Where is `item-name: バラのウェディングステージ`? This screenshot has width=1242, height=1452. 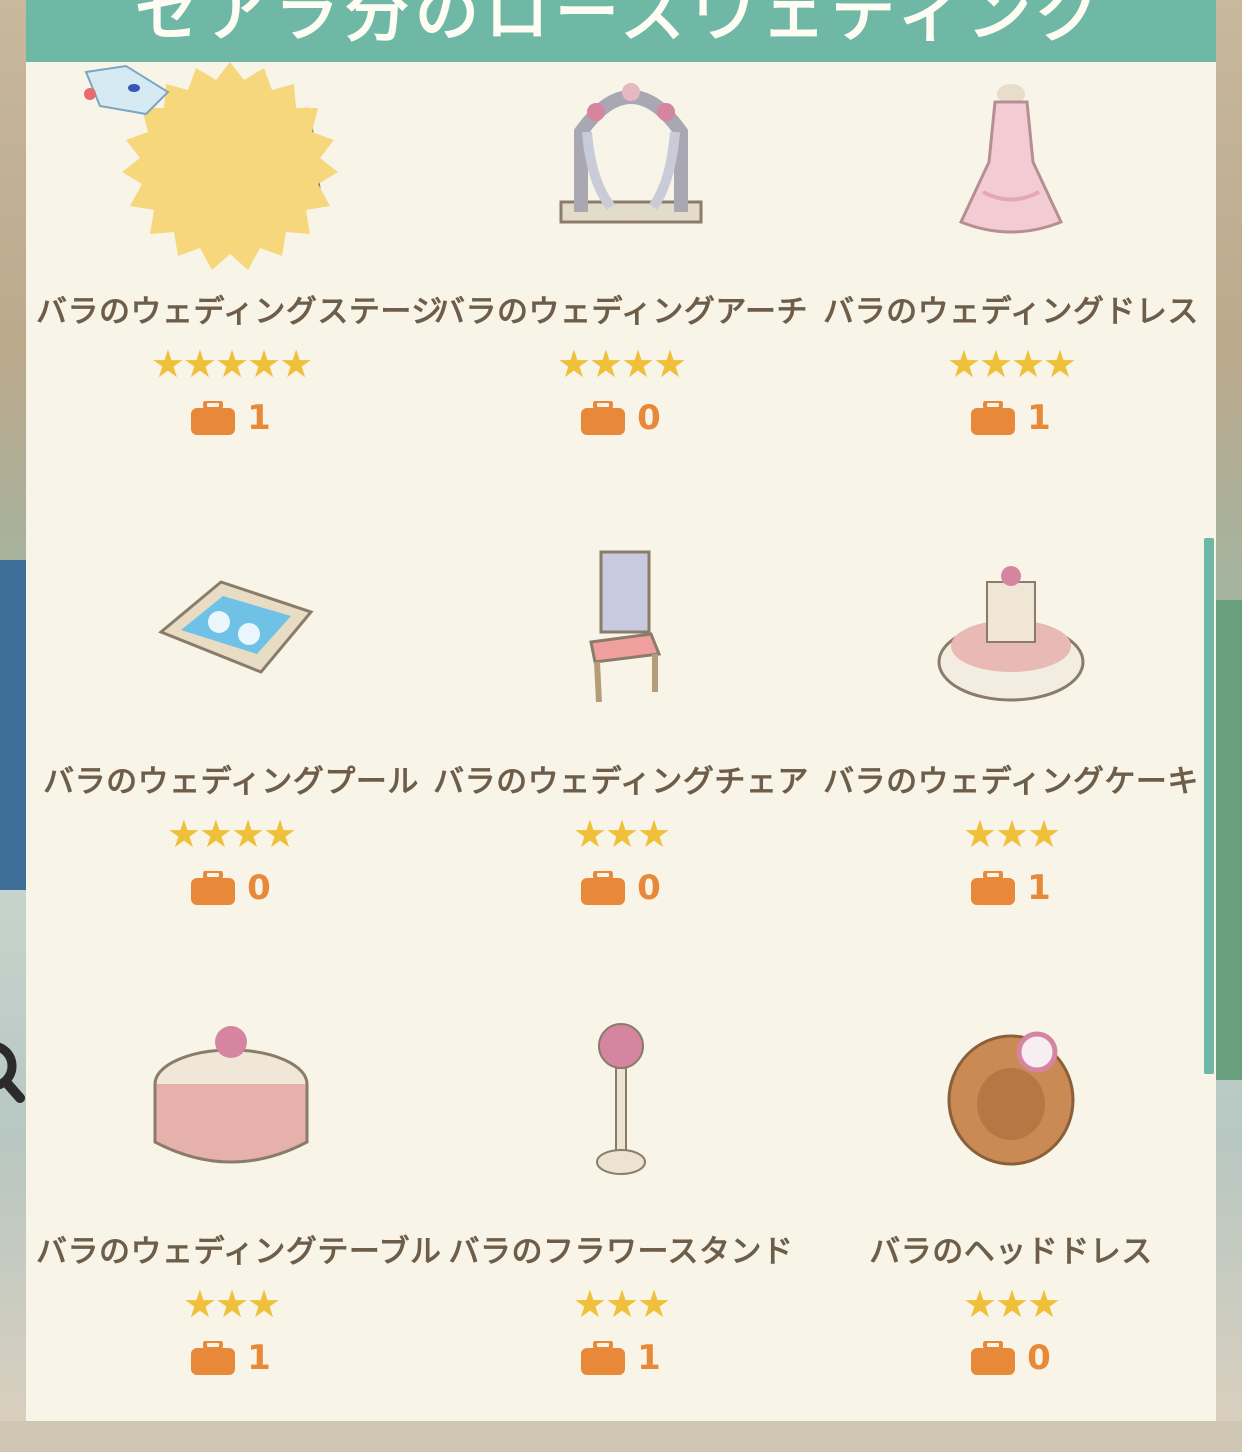 item-name: バラのウェディングステージ is located at coordinates (239, 312).